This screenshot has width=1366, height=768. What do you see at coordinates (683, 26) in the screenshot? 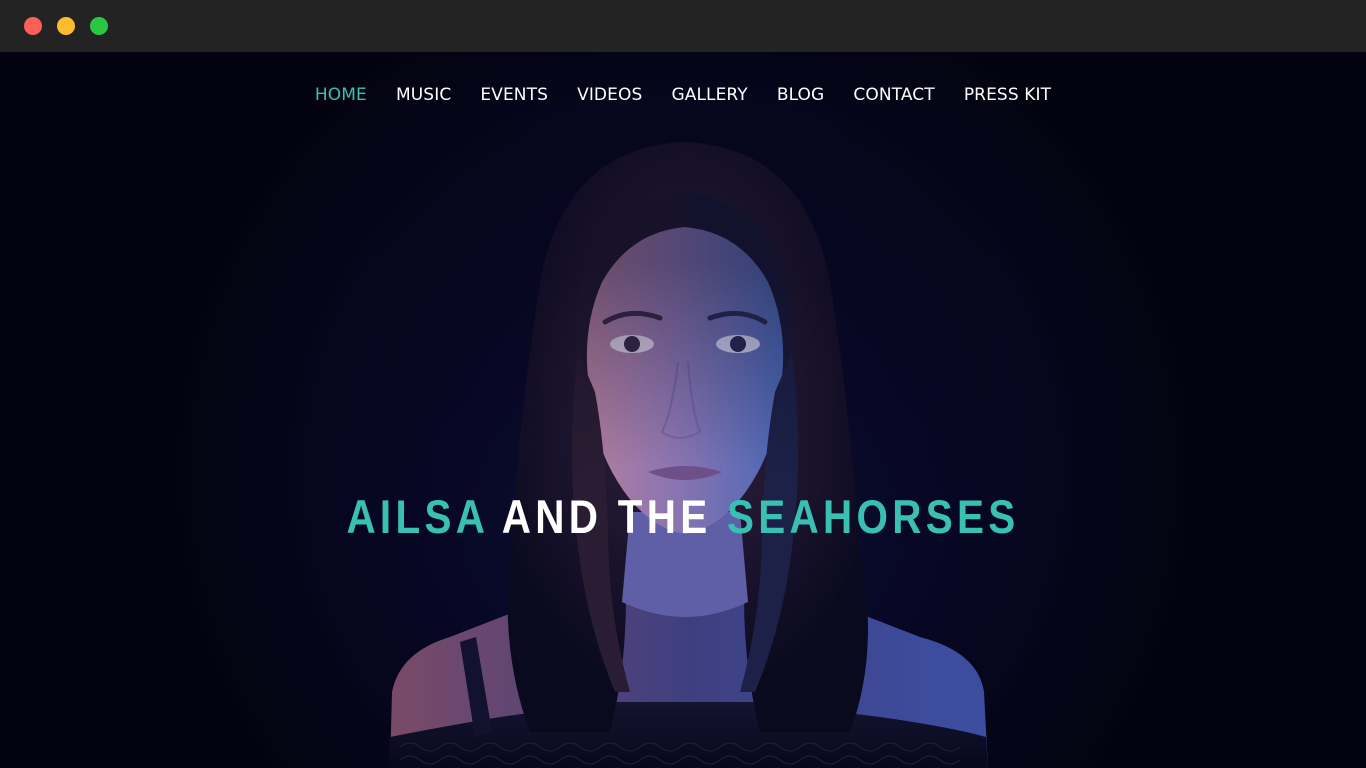
I see `window-titlebar` at bounding box center [683, 26].